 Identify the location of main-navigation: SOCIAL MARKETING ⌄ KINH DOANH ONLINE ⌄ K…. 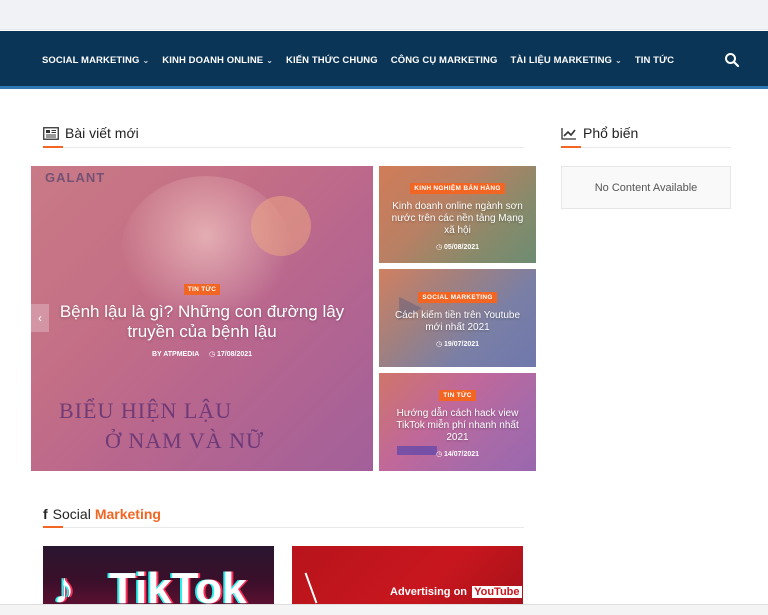
(384, 60).